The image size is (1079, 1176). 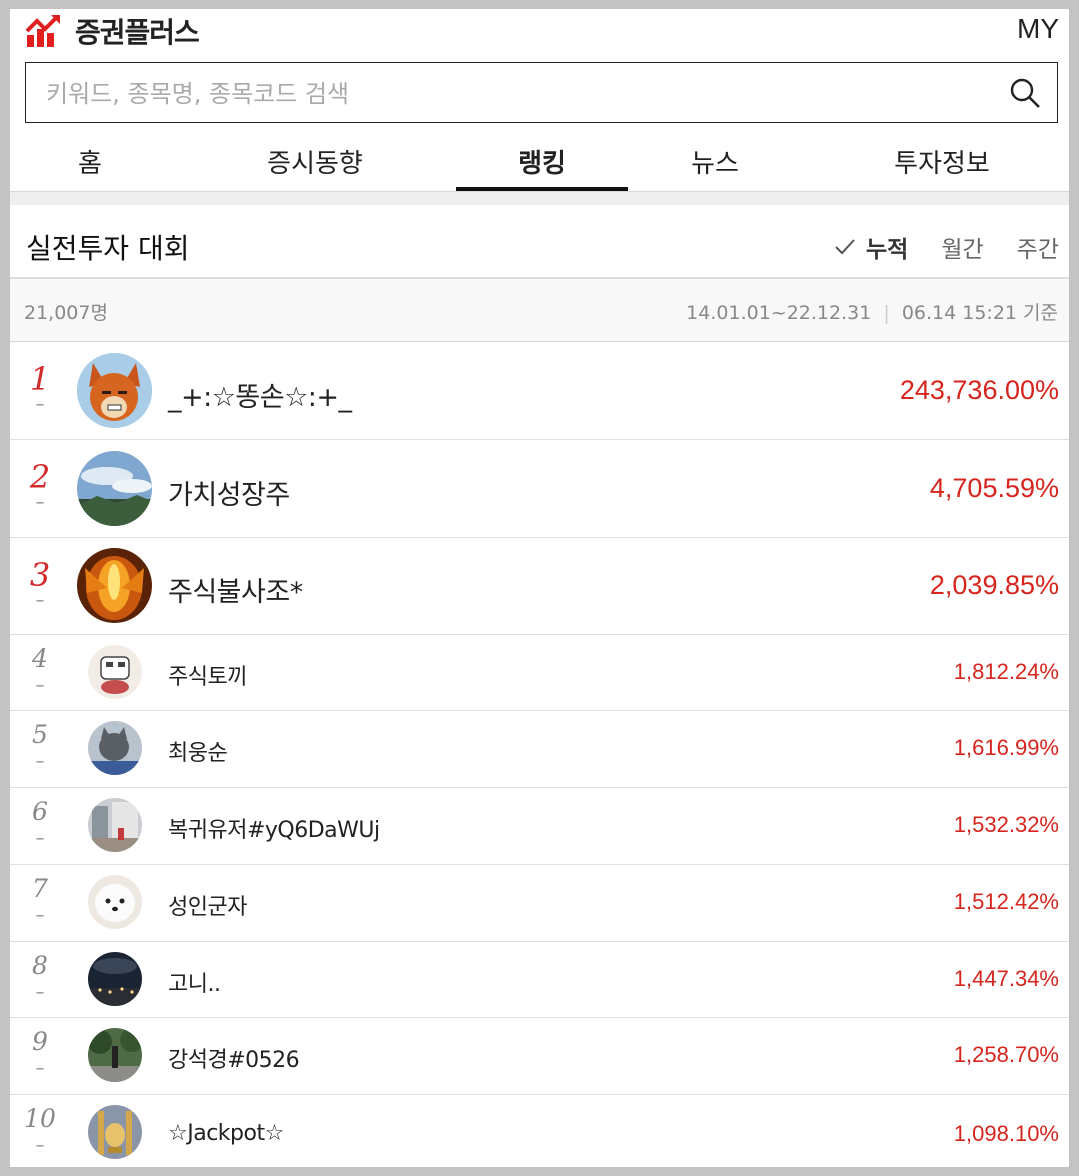 What do you see at coordinates (260, 397) in the screenshot?
I see `nickname: _+:☆똥손☆:+_` at bounding box center [260, 397].